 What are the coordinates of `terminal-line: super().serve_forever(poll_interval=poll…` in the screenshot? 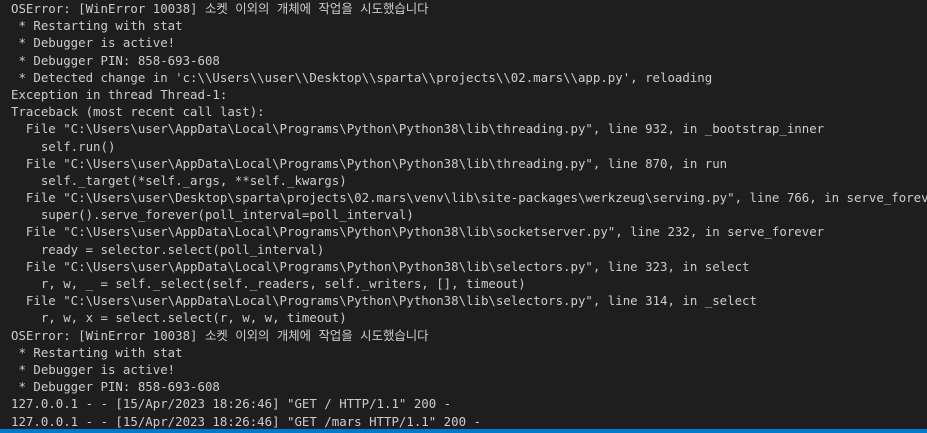 It's located at (212, 215).